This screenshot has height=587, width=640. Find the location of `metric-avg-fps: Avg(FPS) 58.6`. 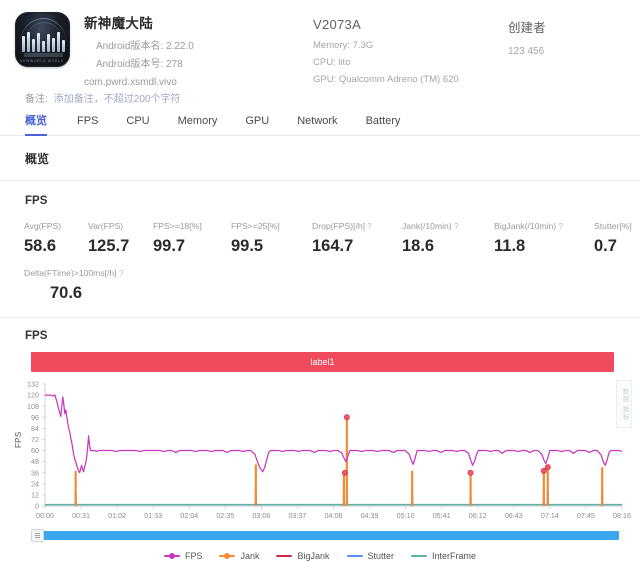

metric-avg-fps: Avg(FPS) 58.6 is located at coordinates (56, 238).